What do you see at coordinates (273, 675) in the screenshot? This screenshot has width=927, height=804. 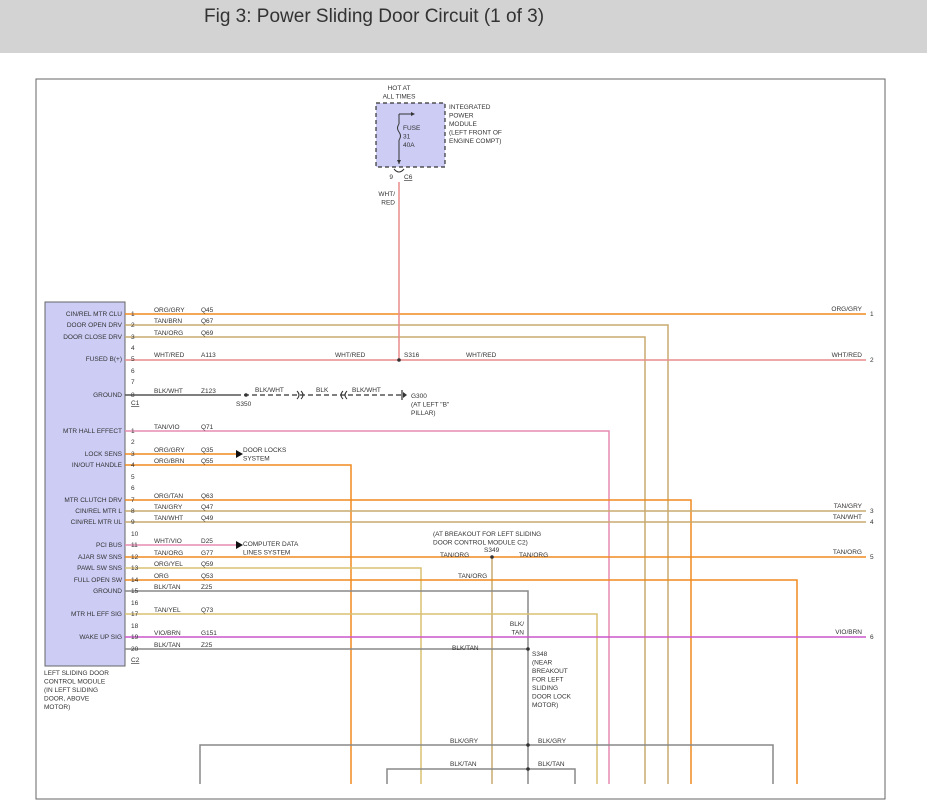 I see `wire-org-yel-q59` at bounding box center [273, 675].